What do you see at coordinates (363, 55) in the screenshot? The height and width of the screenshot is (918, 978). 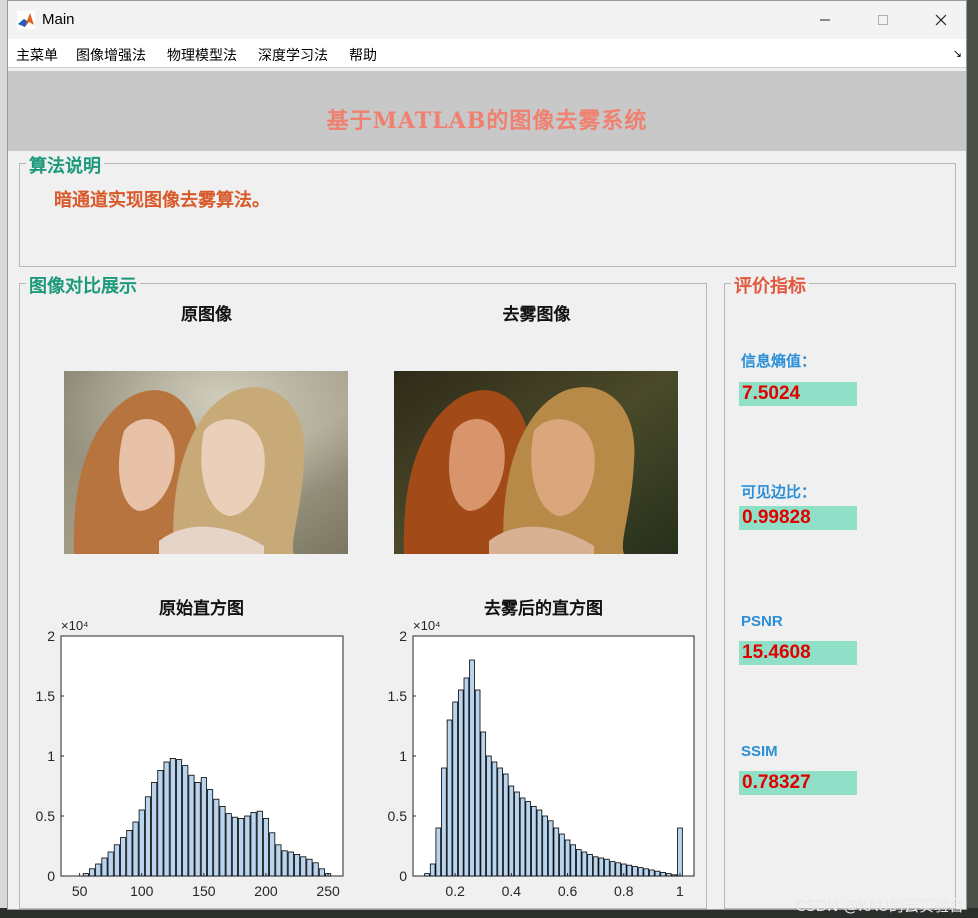 I see `menu-help: 帮助` at bounding box center [363, 55].